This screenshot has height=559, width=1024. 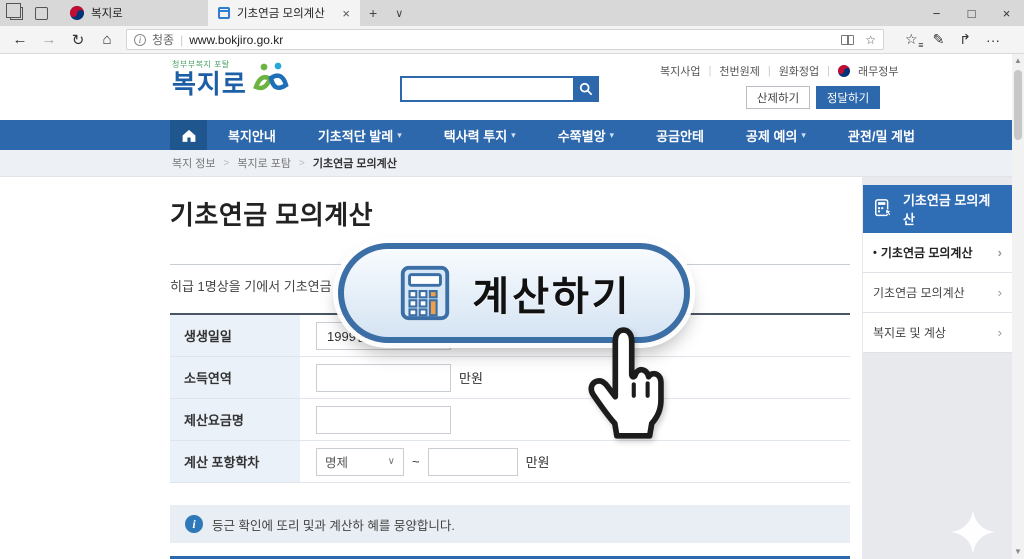 What do you see at coordinates (235, 335) in the screenshot?
I see `field-label: 생생일일` at bounding box center [235, 335].